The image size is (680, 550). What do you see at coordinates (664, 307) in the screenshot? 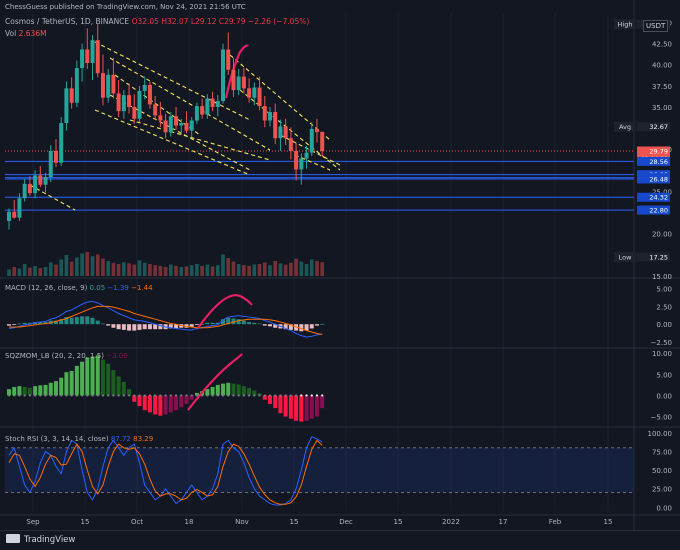
I see `axis-tick-label: 2.50` at bounding box center [664, 307].